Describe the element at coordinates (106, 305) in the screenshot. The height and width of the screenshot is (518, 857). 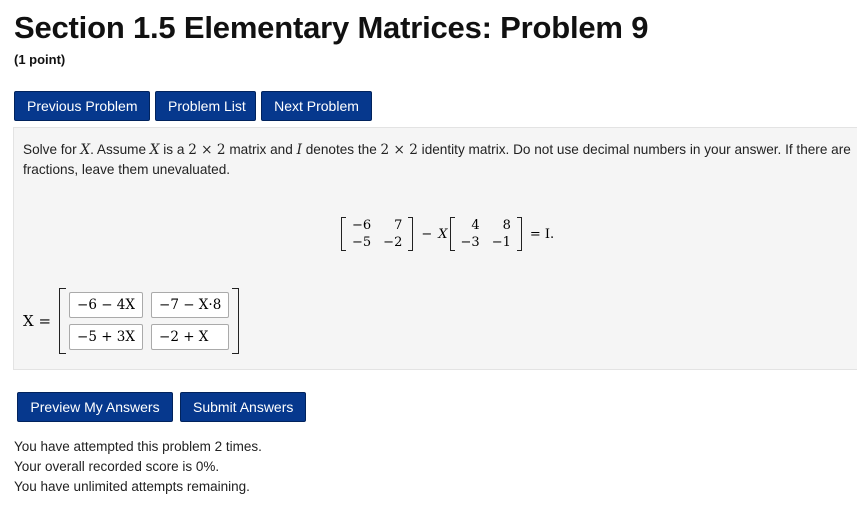
I see `answer-input-r1c1: −6 − 4X` at that location.